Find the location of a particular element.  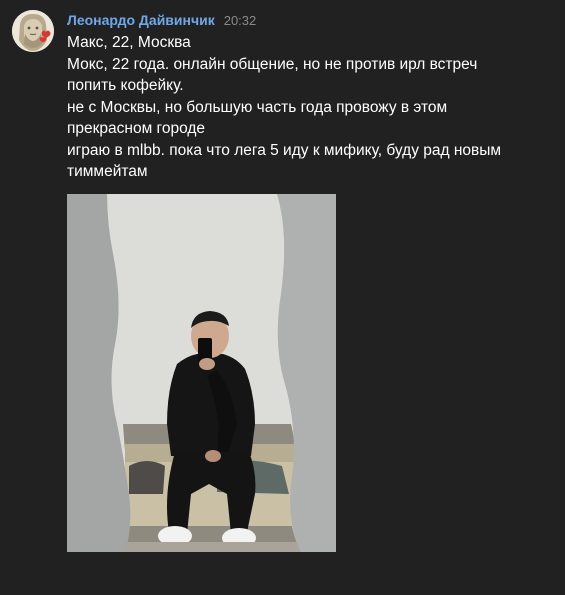

leonardo-portrait-icon is located at coordinates (33, 31).